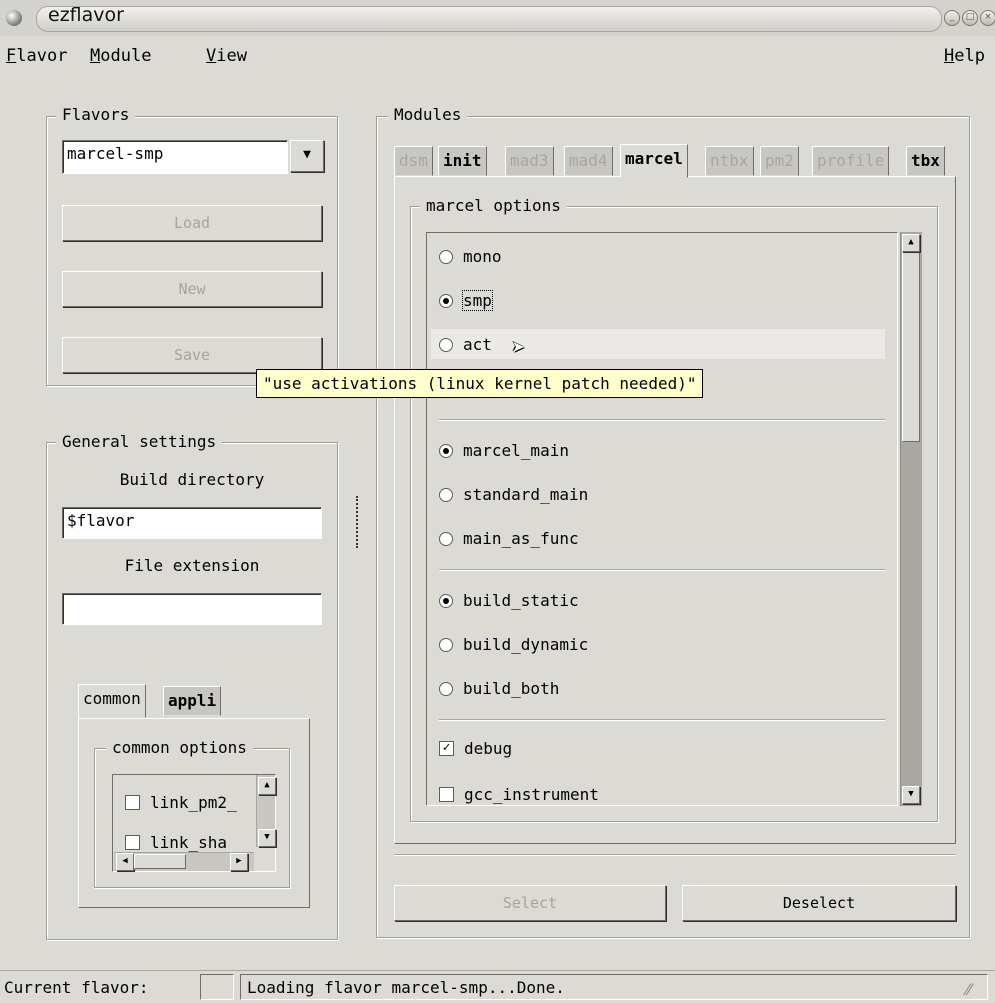 The width and height of the screenshot is (995, 1003). What do you see at coordinates (307, 156) in the screenshot?
I see `chevron-down-icon: ▼` at bounding box center [307, 156].